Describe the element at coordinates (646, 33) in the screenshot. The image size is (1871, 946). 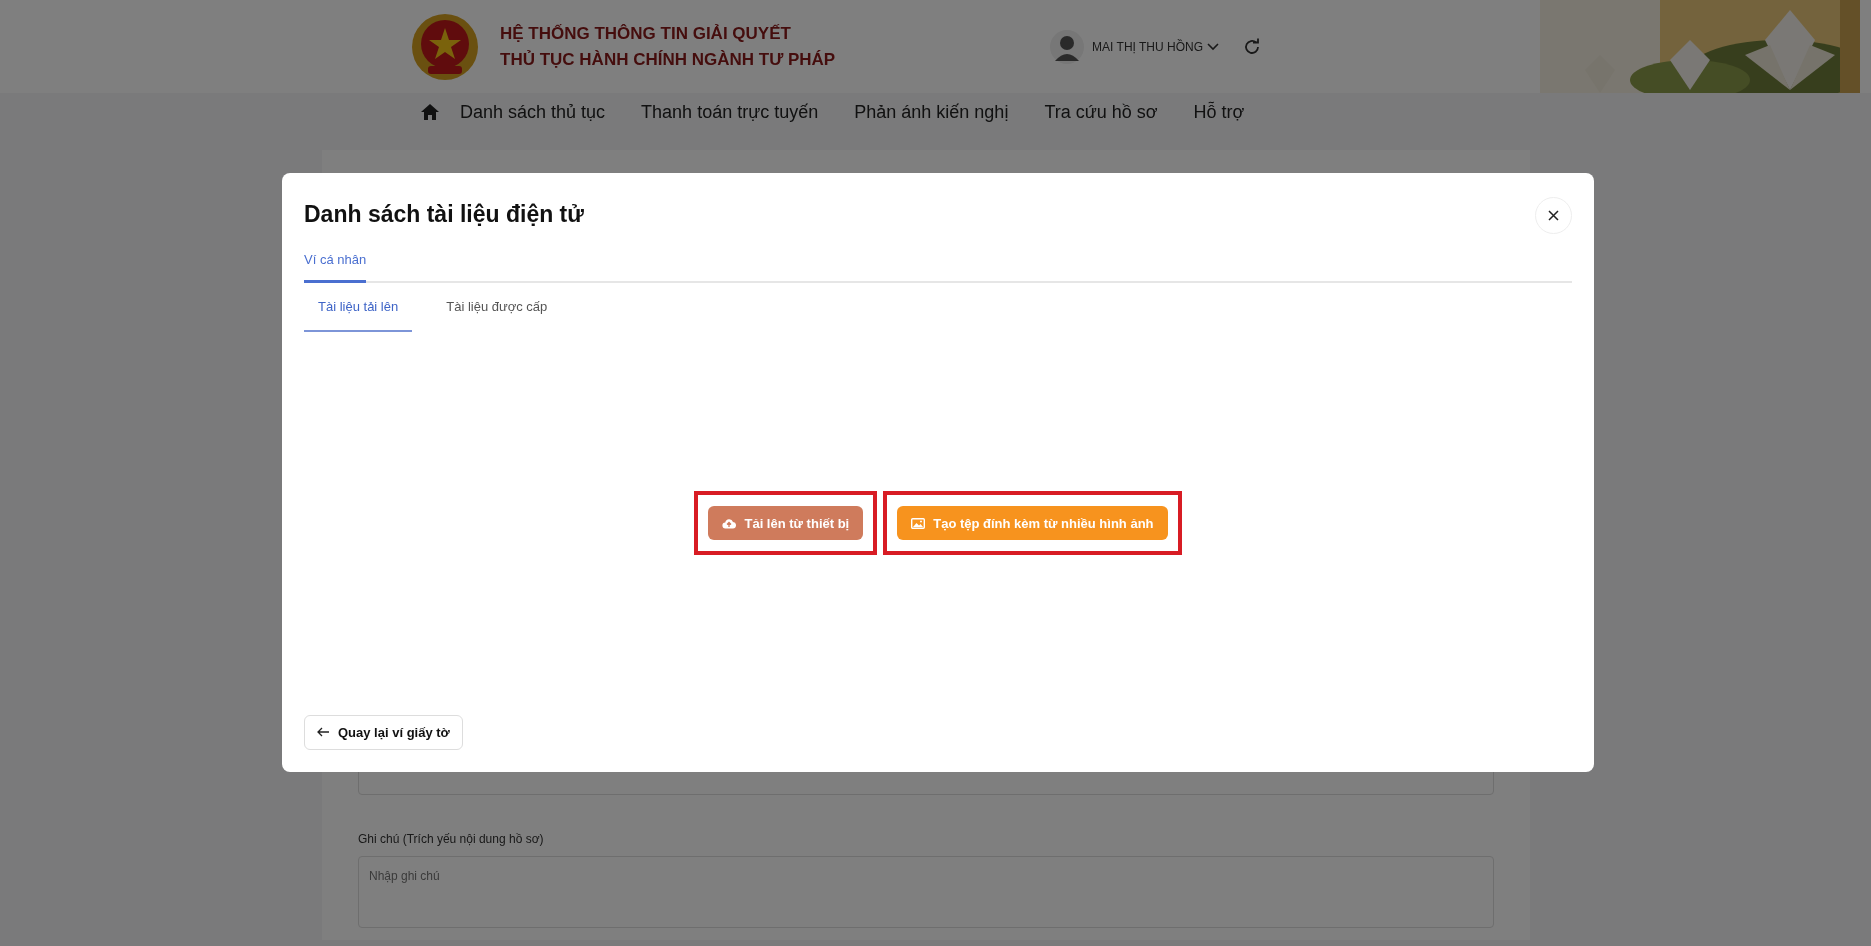
I see `site-title: HỆ THỐNG THÔNG TIN GIẢI QUYẾT` at that location.